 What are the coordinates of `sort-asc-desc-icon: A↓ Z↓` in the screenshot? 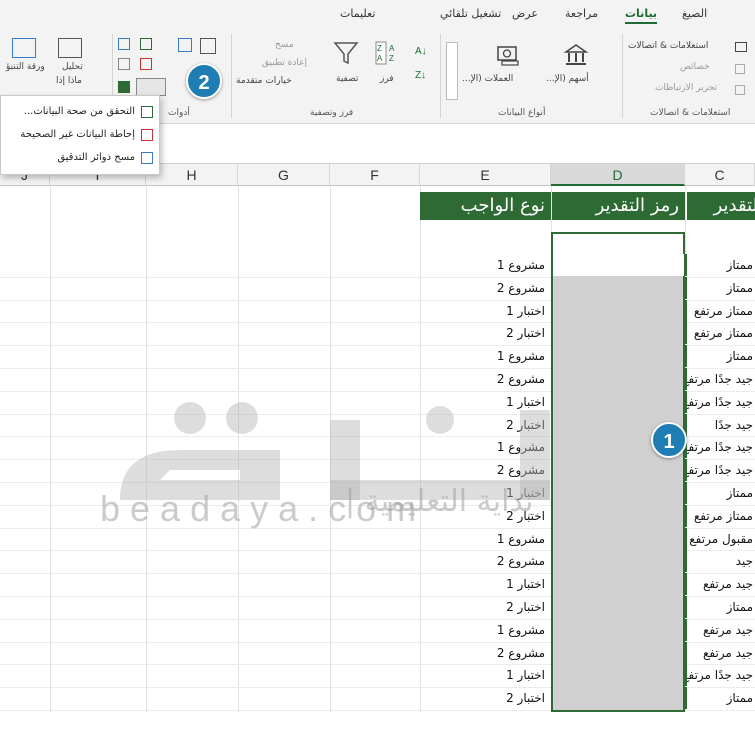 It's located at (421, 63).